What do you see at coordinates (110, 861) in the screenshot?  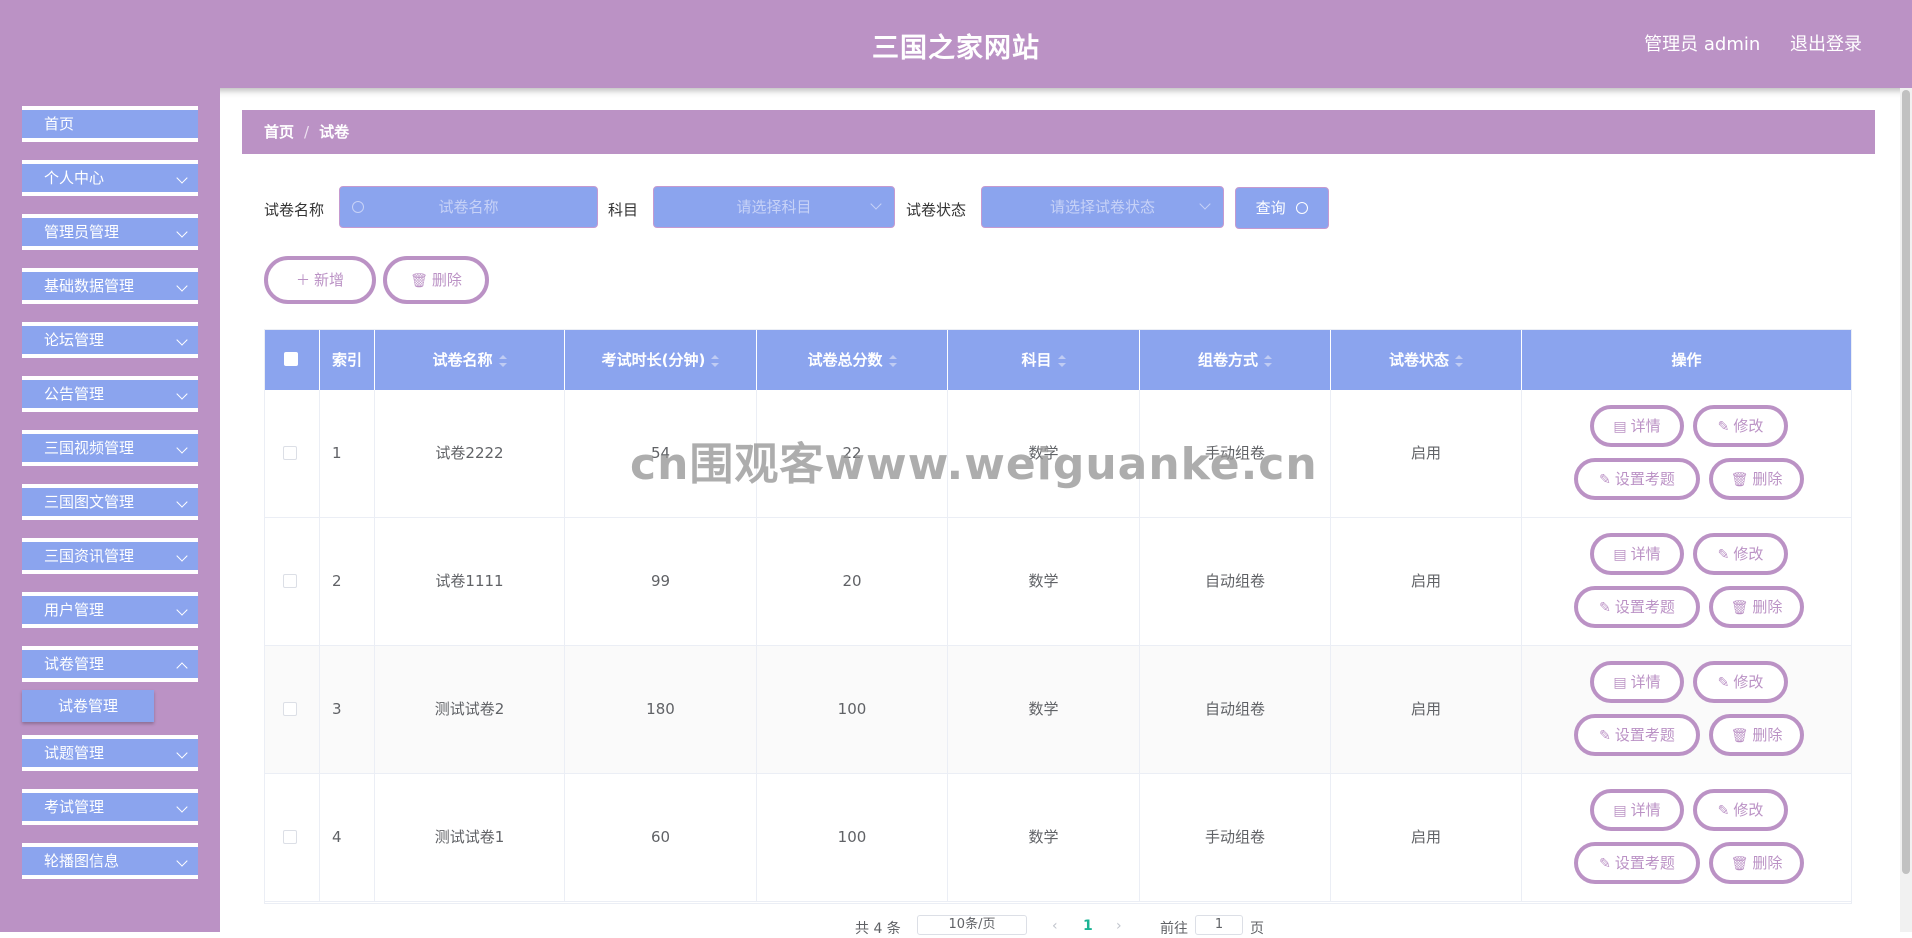 I see `sidebar-item-carousel: 轮播图信息` at bounding box center [110, 861].